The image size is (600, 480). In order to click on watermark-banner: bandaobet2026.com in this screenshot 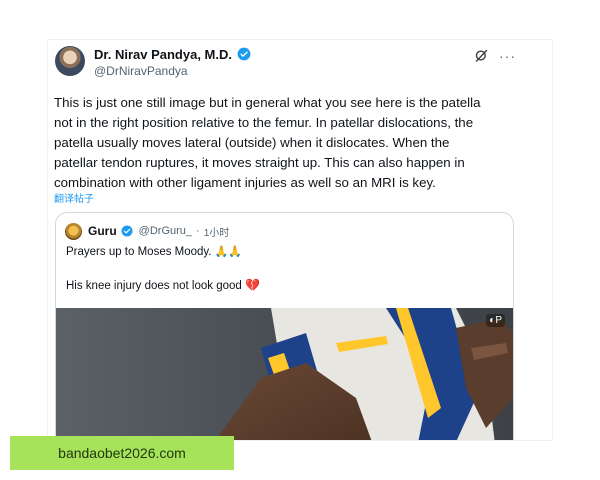, I will do `click(122, 453)`.